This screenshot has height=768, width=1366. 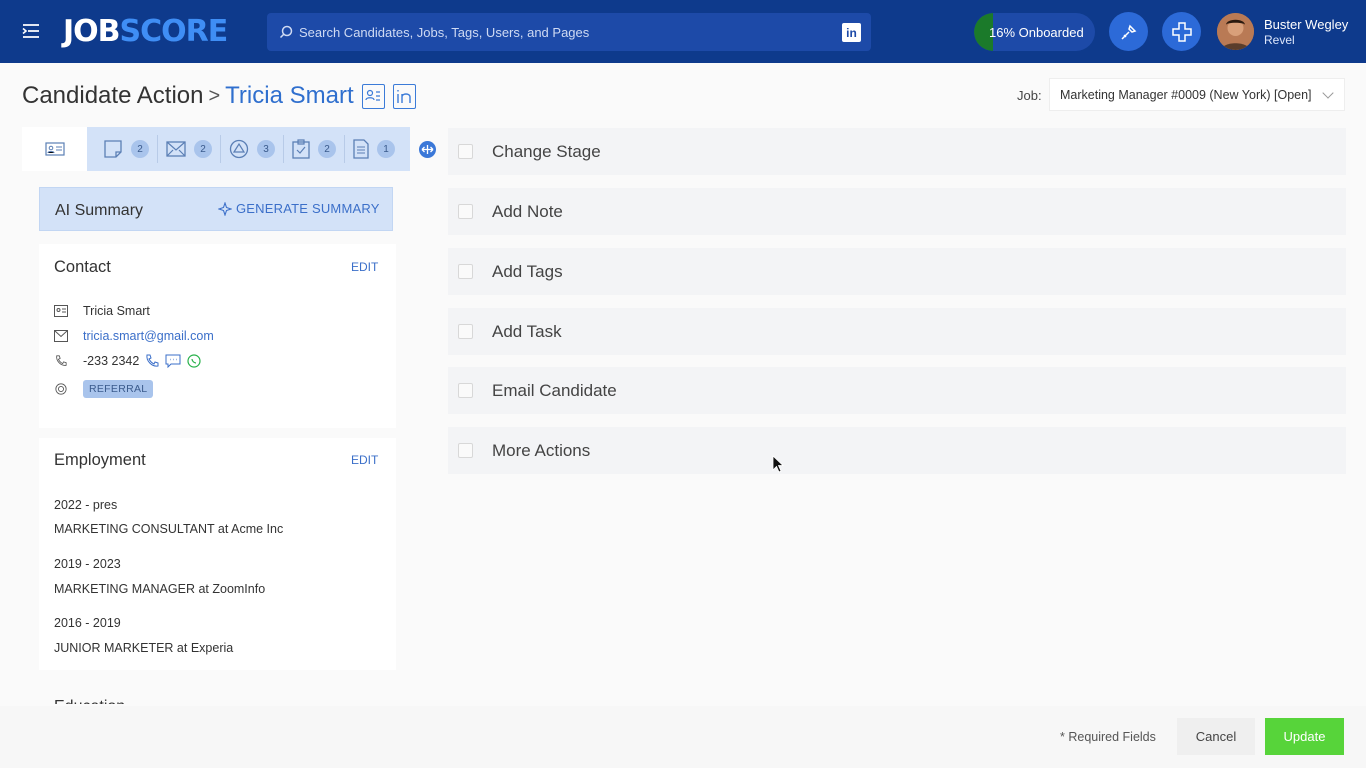 I want to click on action-more-actions: More Actions, so click(x=897, y=450).